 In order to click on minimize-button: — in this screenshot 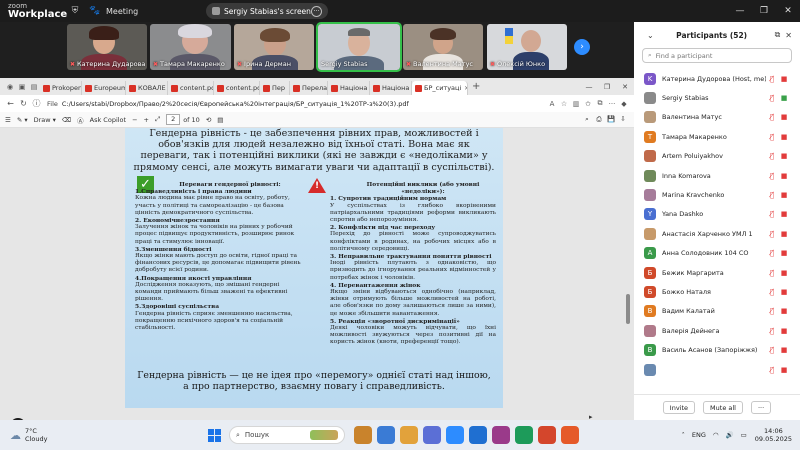, I will do `click(740, 11)`.